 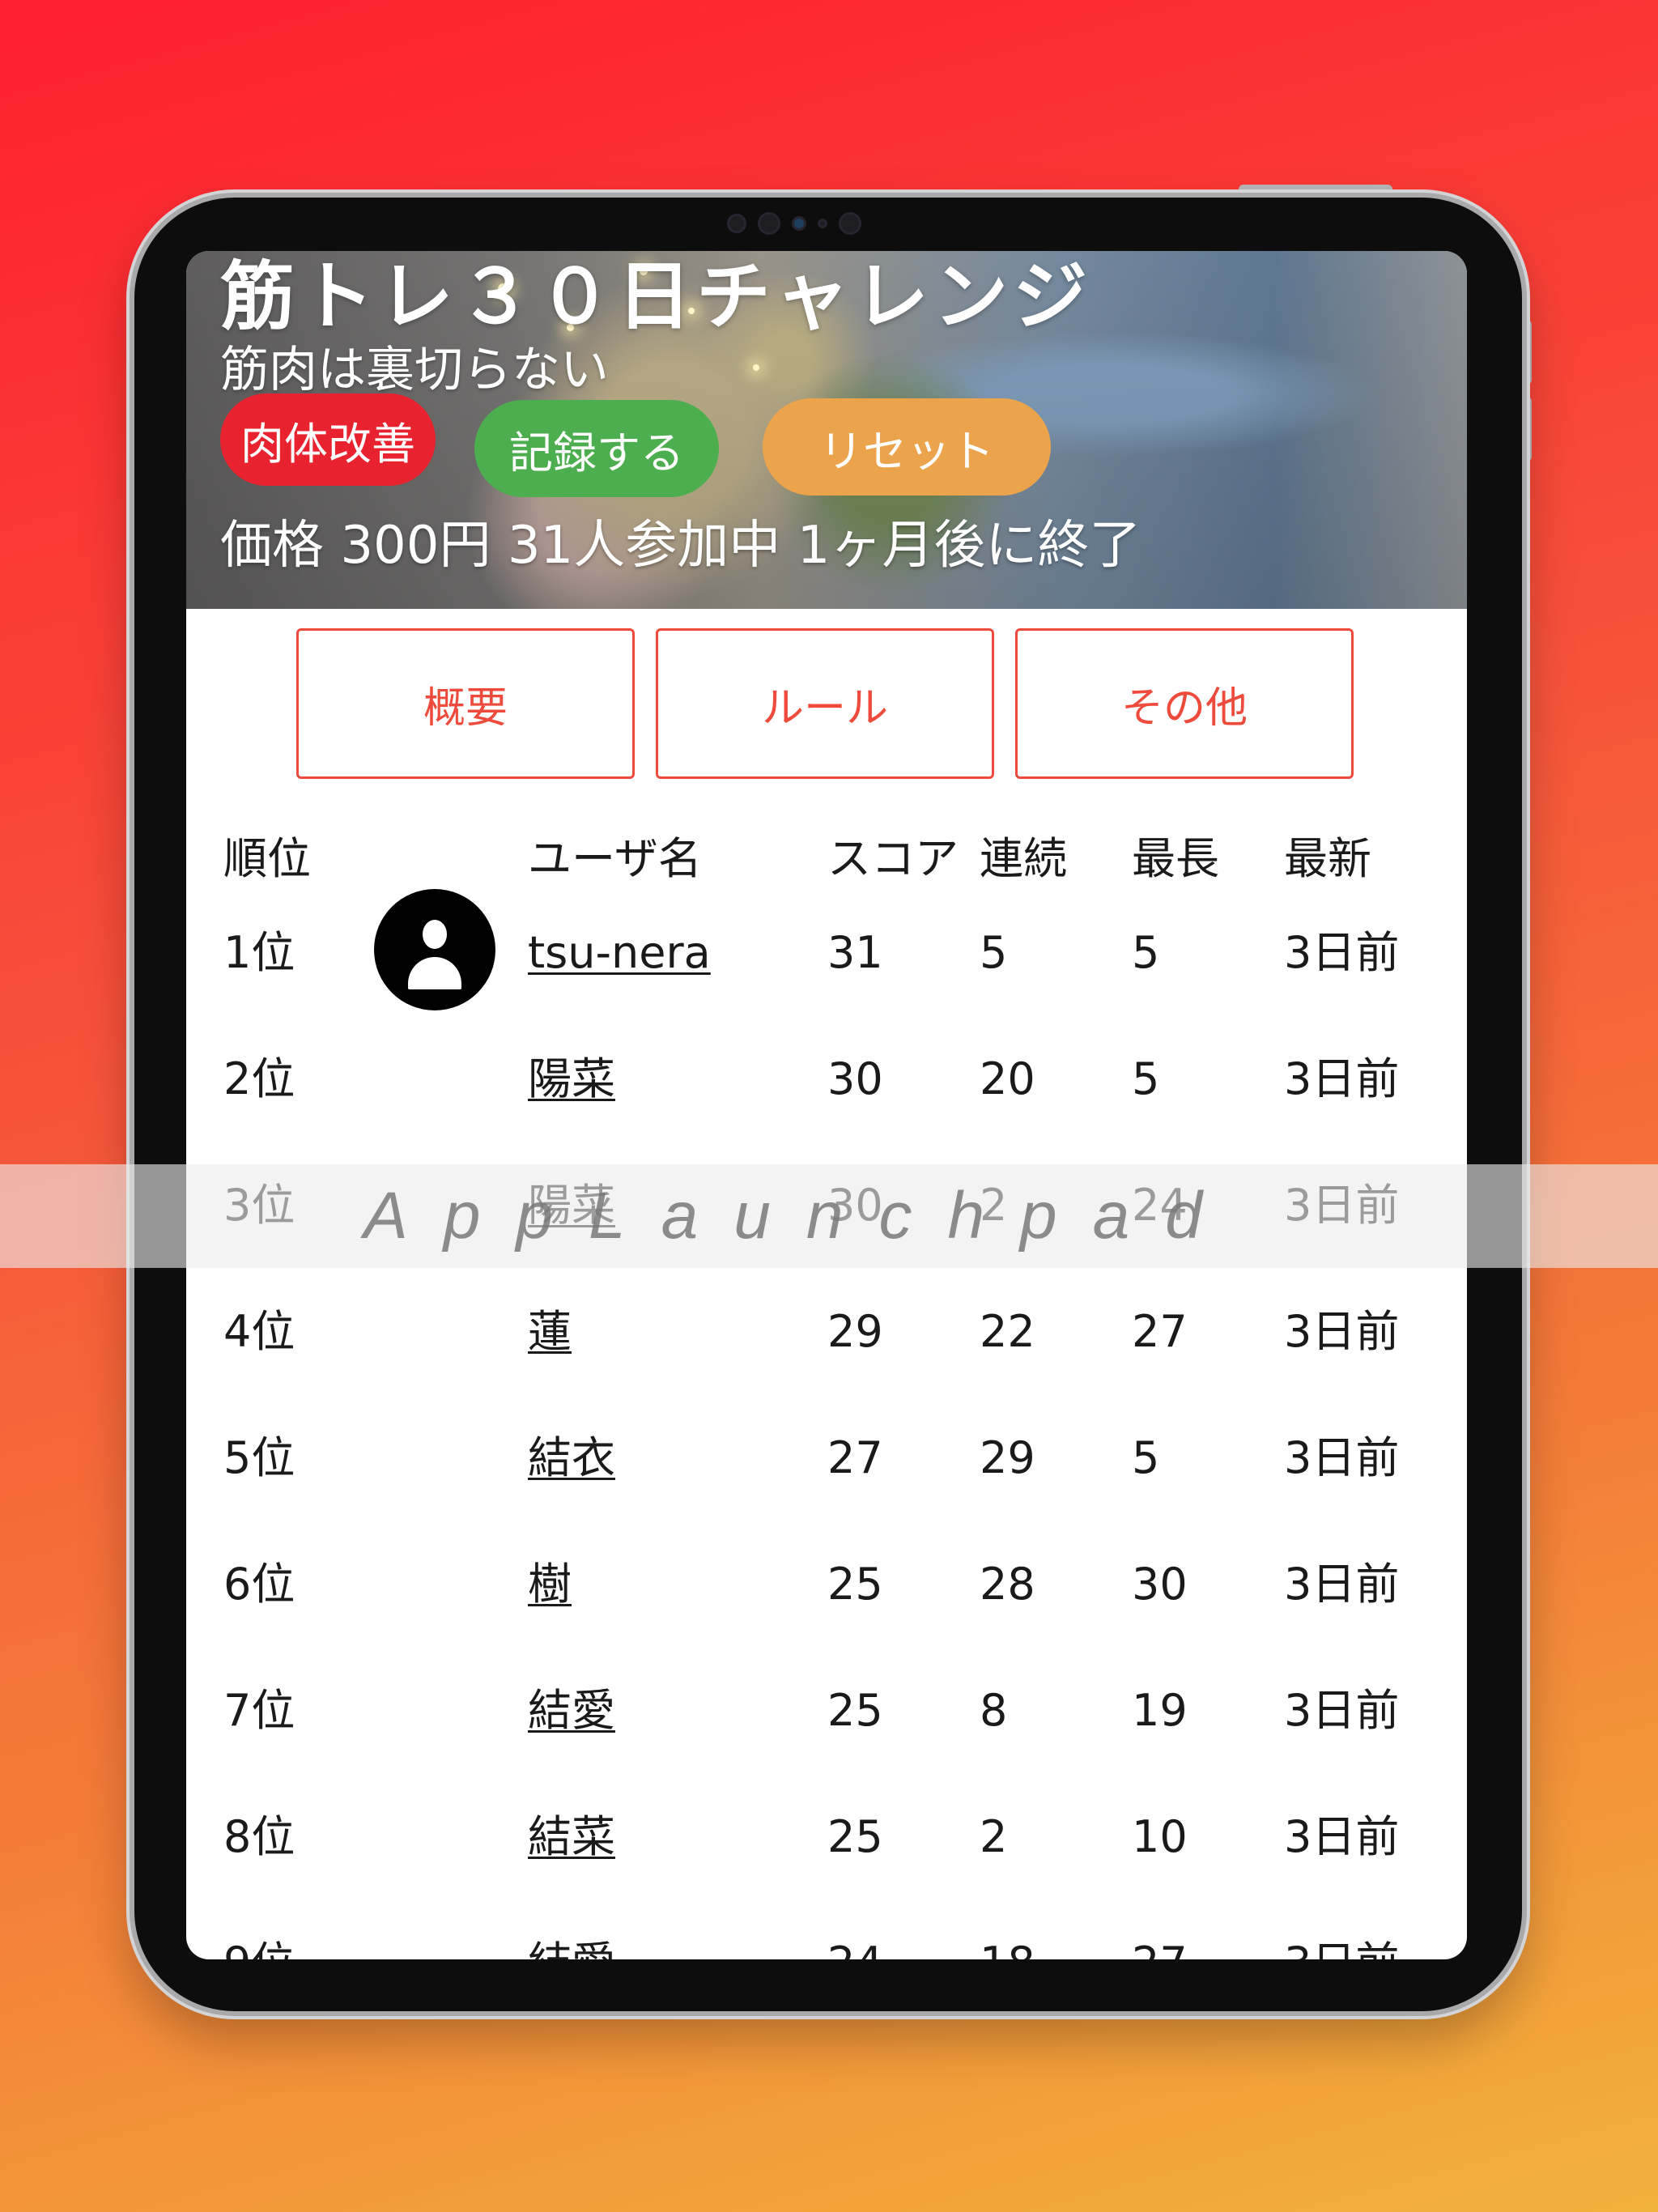 I want to click on header-username: ユーザ名, so click(x=615, y=859).